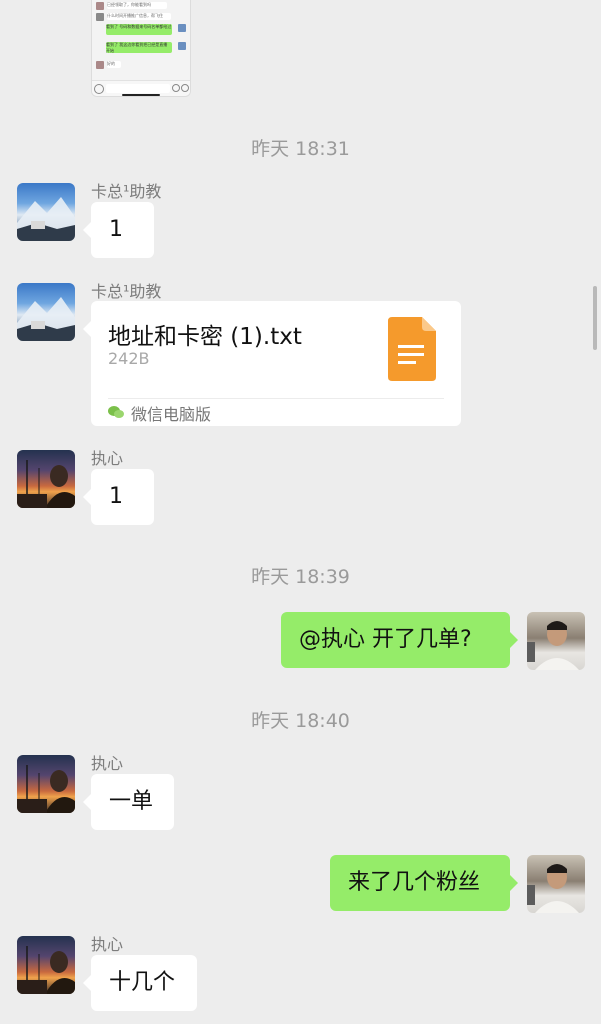  Describe the element at coordinates (595, 318) in the screenshot. I see `scrollbar` at that location.